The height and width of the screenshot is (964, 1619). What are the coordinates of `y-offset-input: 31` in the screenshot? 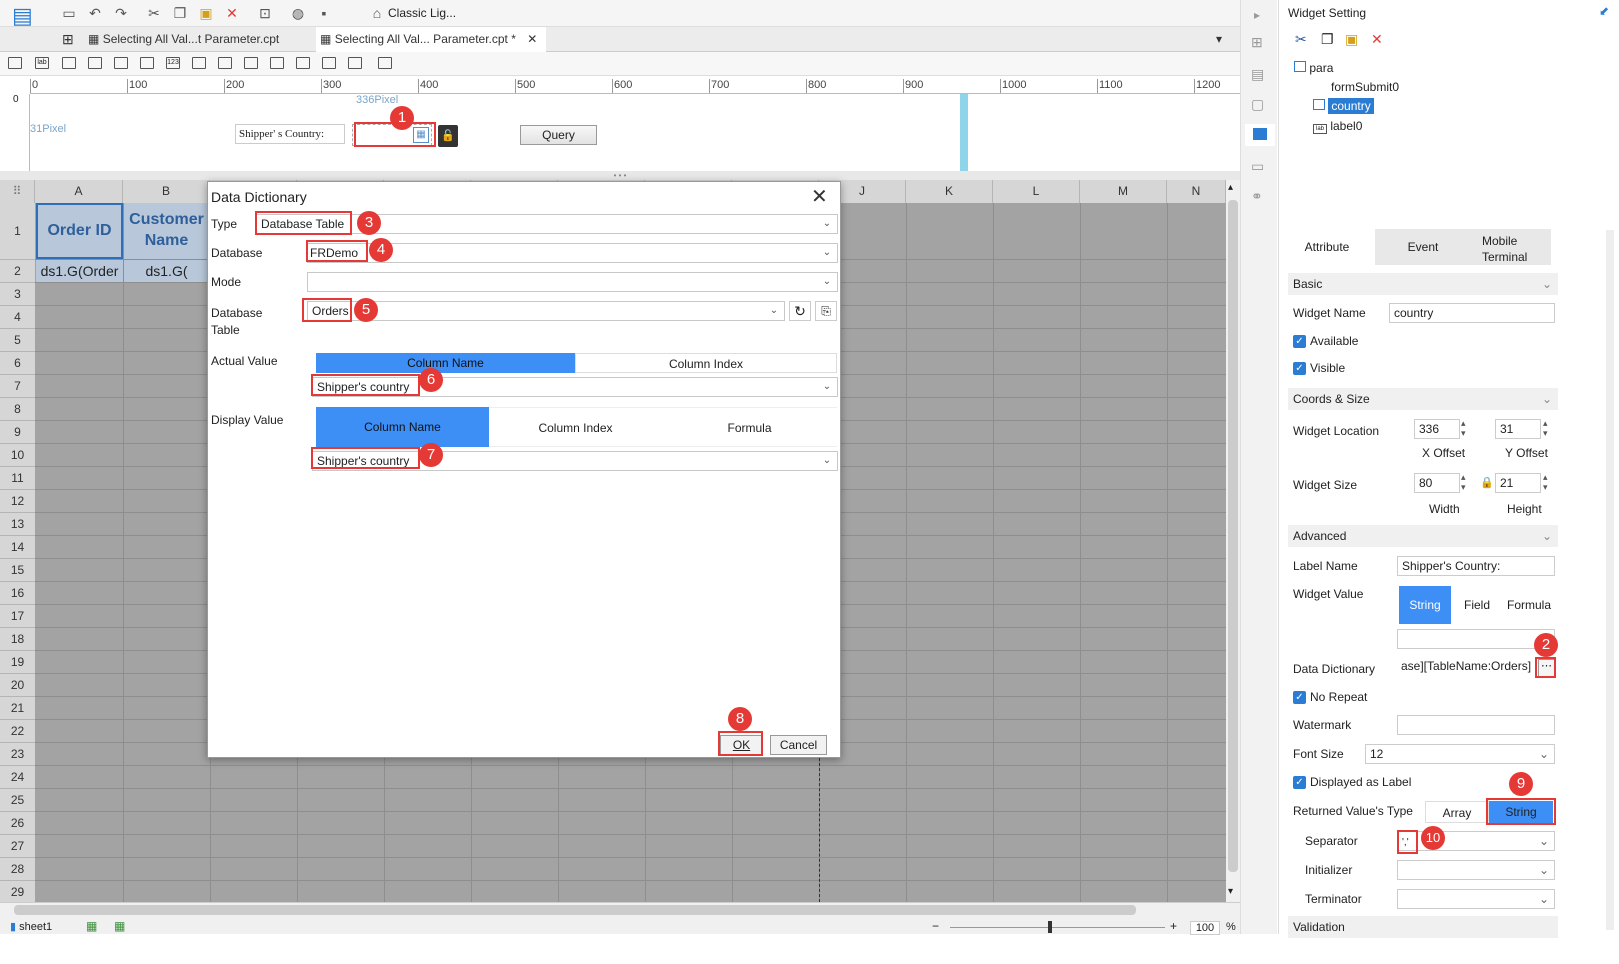 It's located at (1518, 429).